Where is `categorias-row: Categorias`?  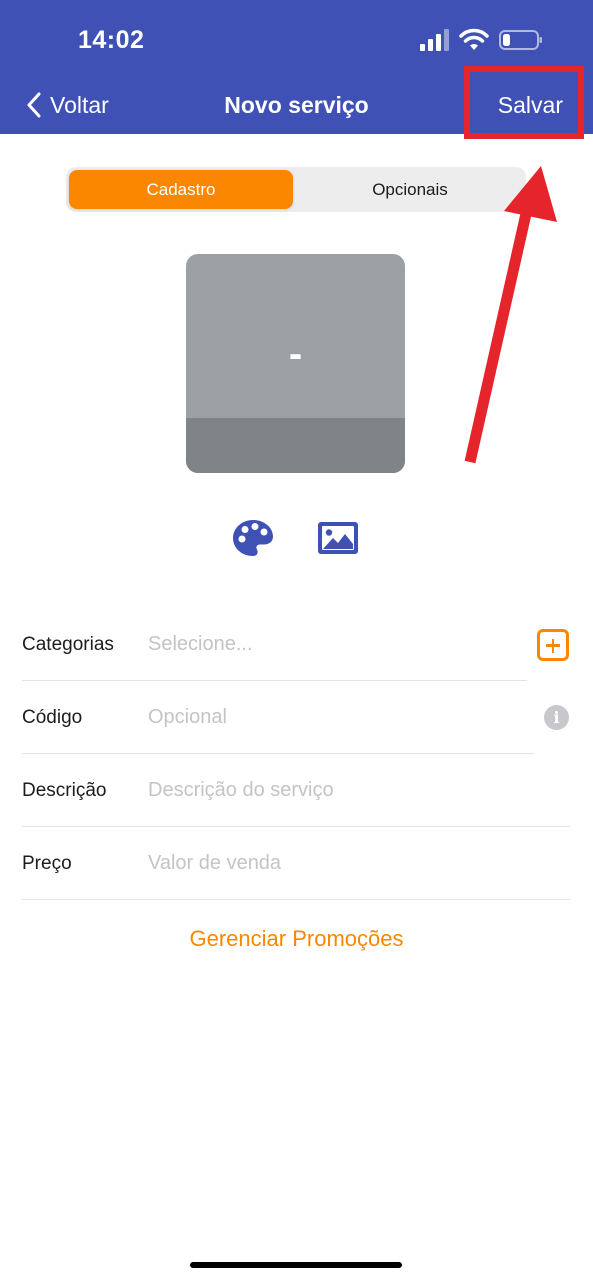 categorias-row: Categorias is located at coordinates (296, 644).